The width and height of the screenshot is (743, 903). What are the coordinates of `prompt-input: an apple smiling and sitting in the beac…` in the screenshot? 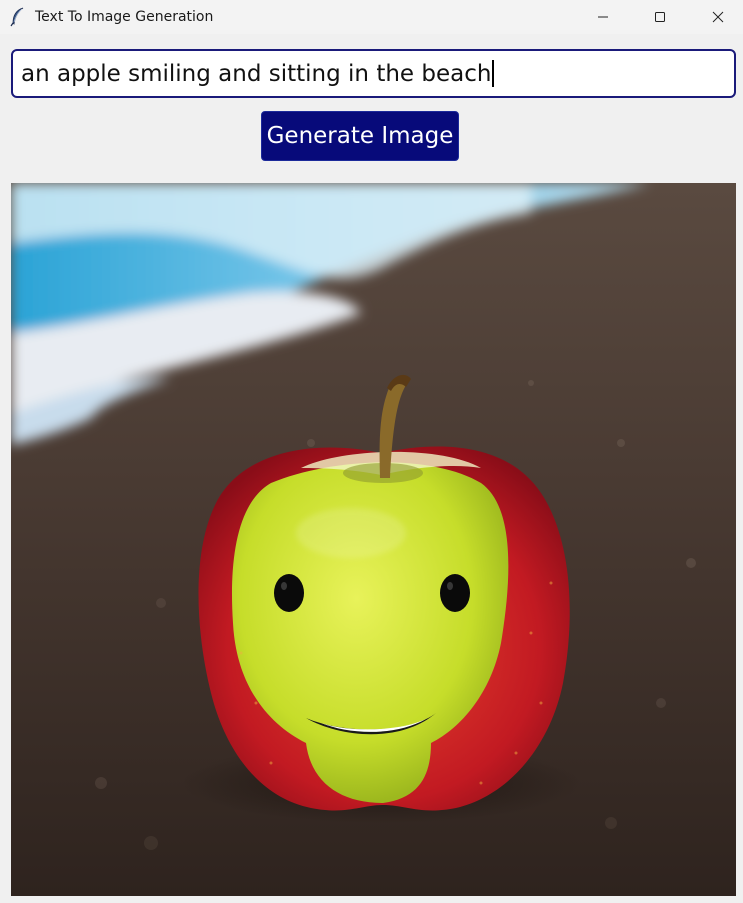 It's located at (373, 73).